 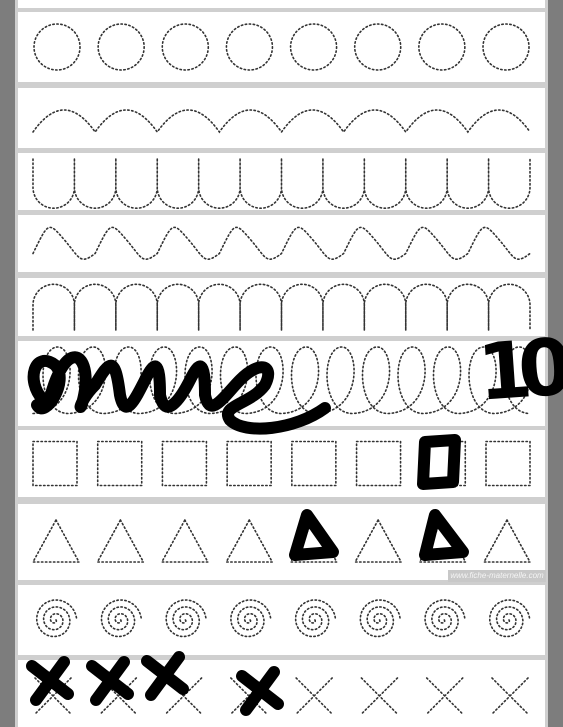 What do you see at coordinates (497, 576) in the screenshot?
I see `watermark: www.fiche-maternelle.com` at bounding box center [497, 576].